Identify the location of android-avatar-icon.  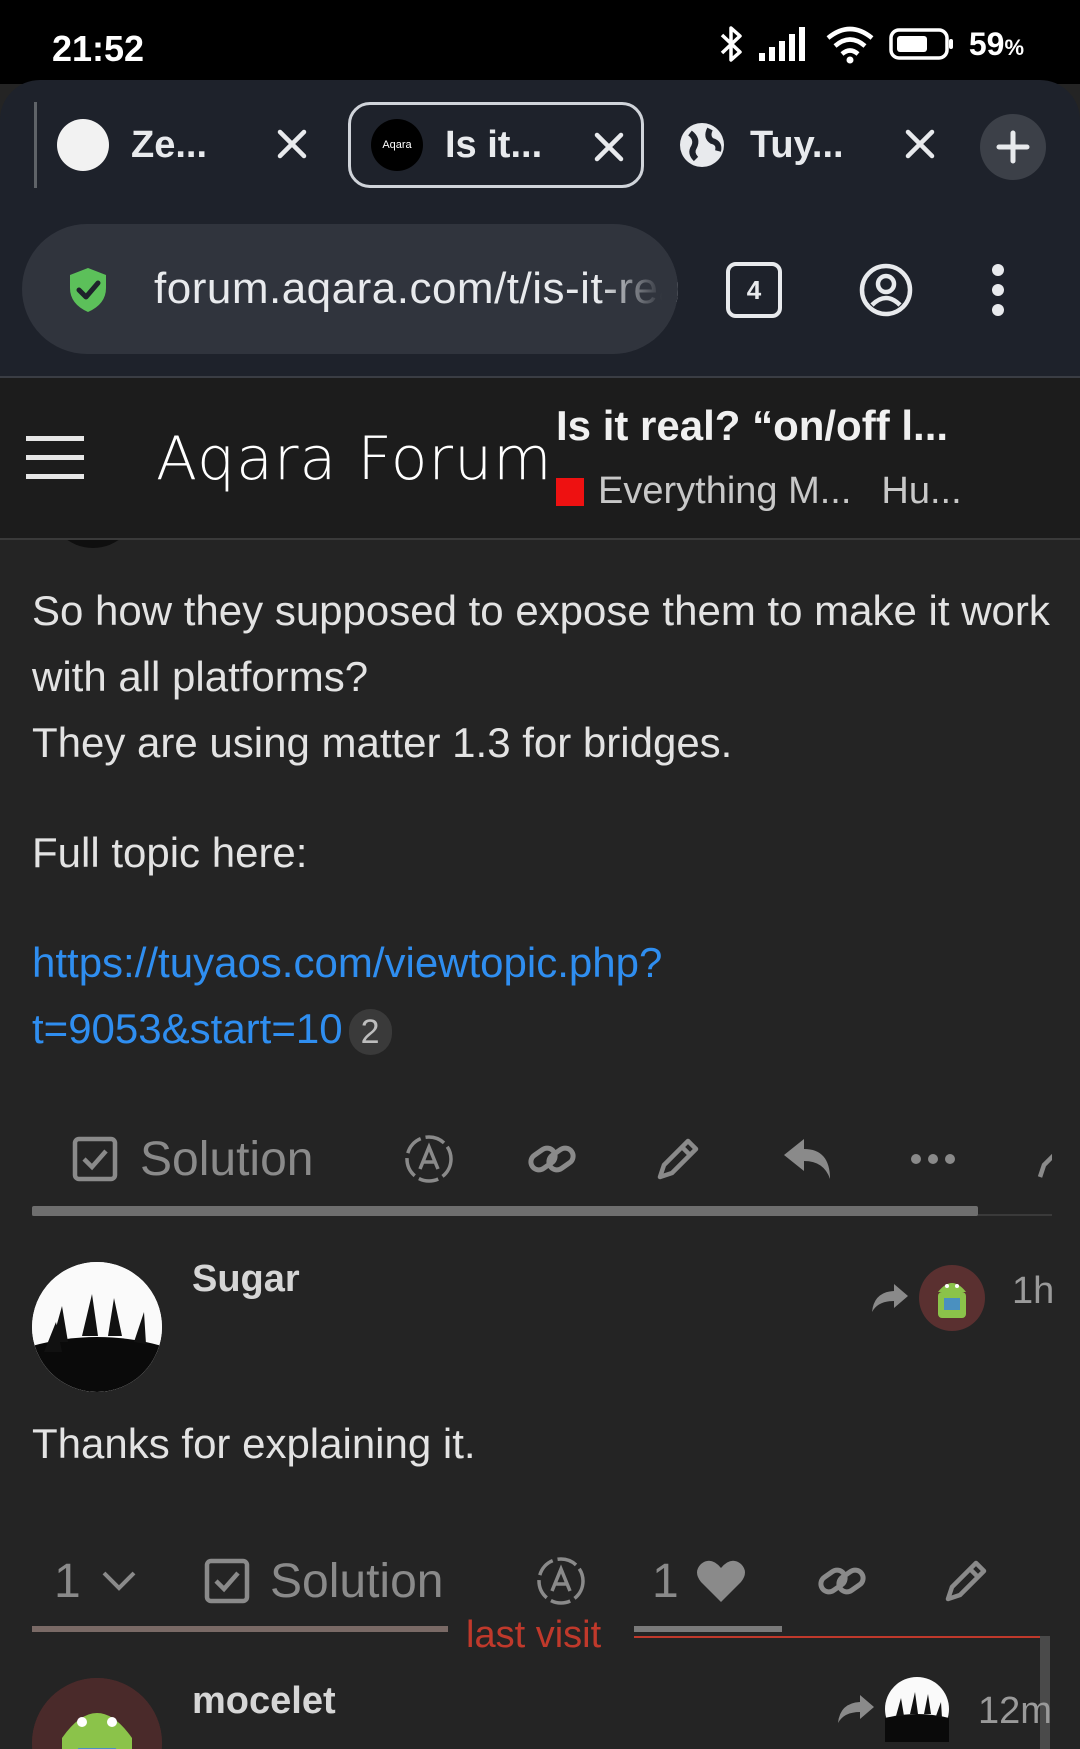
(952, 1298).